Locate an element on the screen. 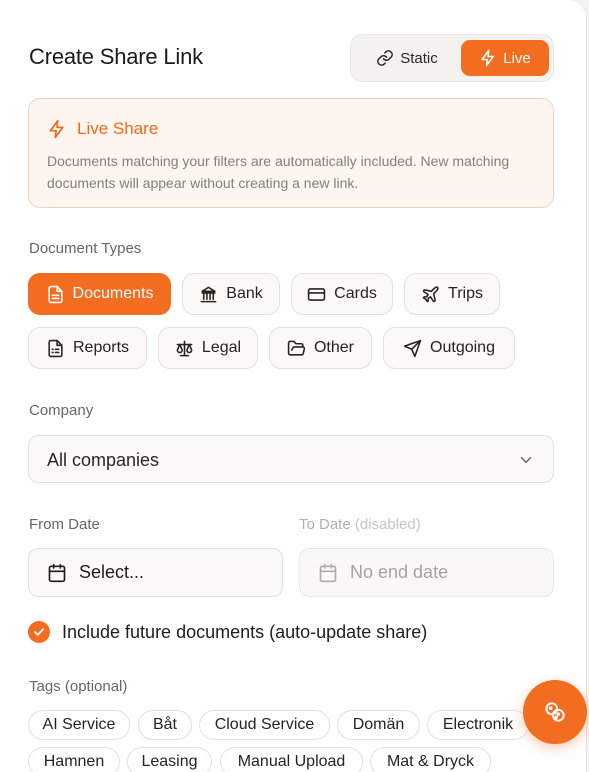 This screenshot has height=772, width=589. link-icon is located at coordinates (385, 58).